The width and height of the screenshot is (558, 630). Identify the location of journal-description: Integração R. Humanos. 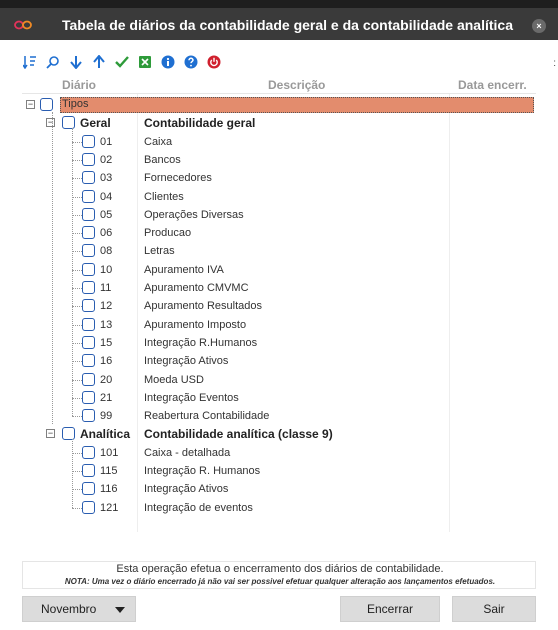
(202, 471).